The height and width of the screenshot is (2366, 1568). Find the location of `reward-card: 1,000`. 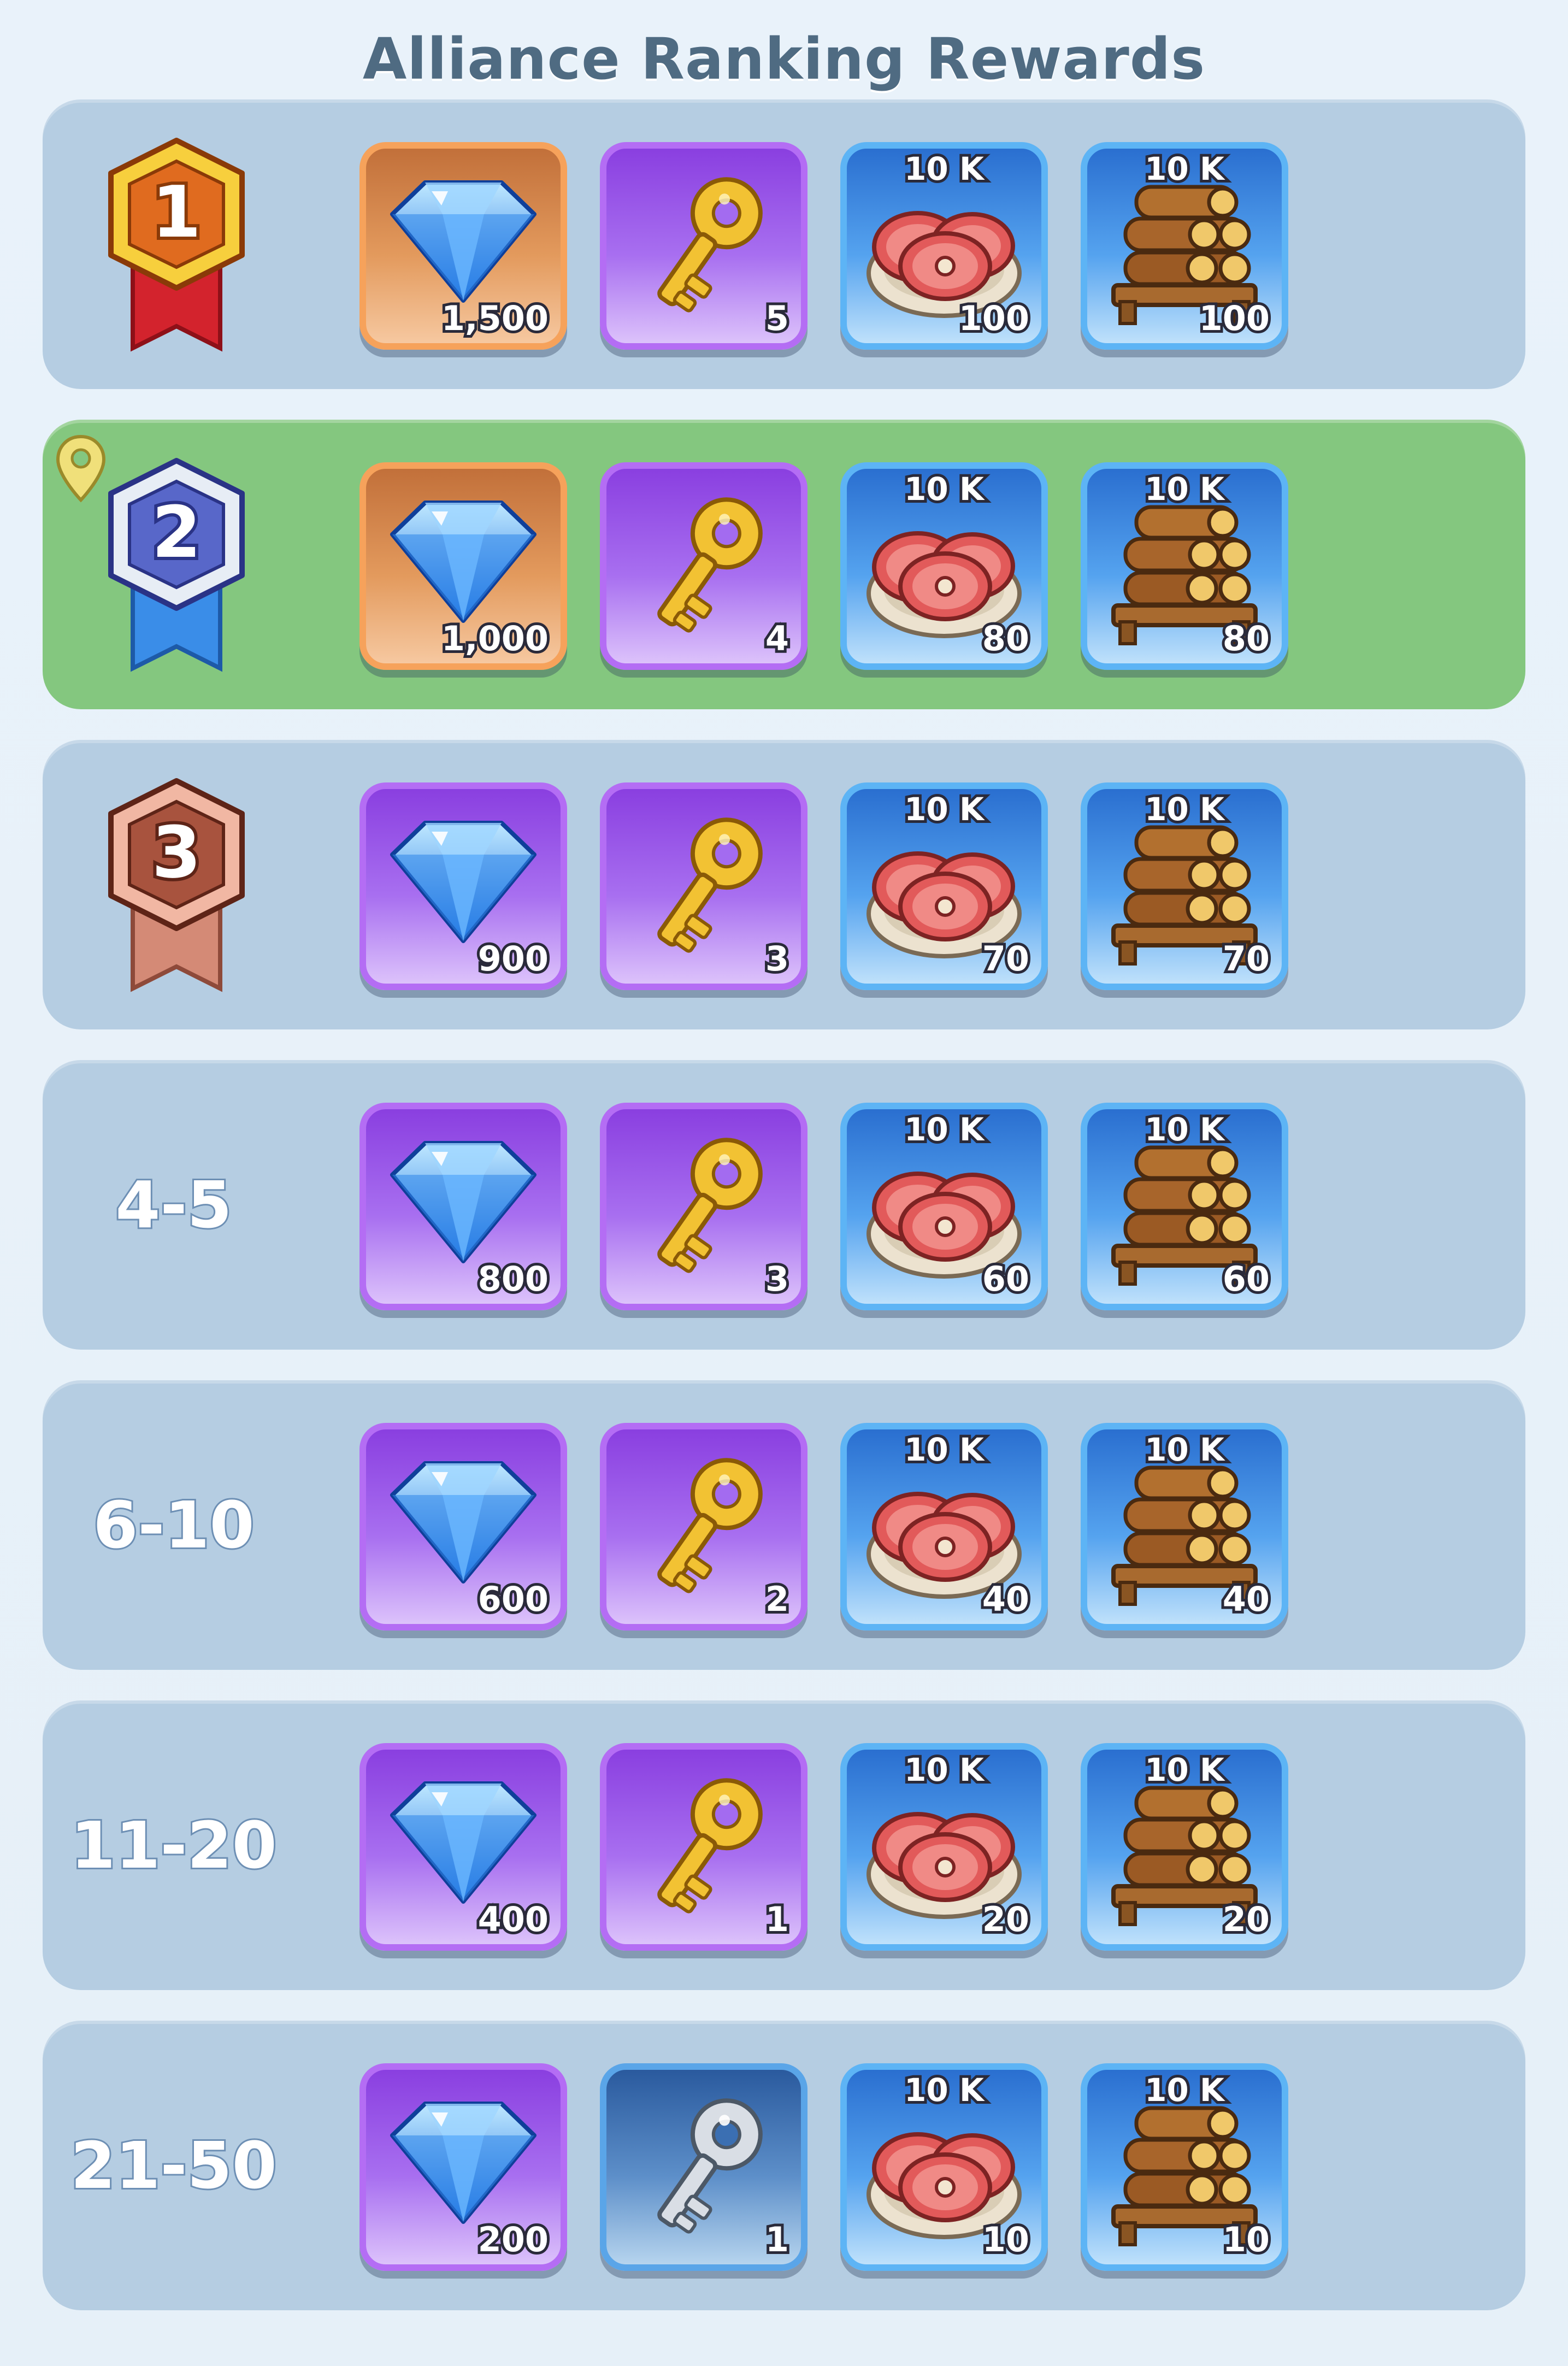

reward-card: 1,000 is located at coordinates (463, 566).